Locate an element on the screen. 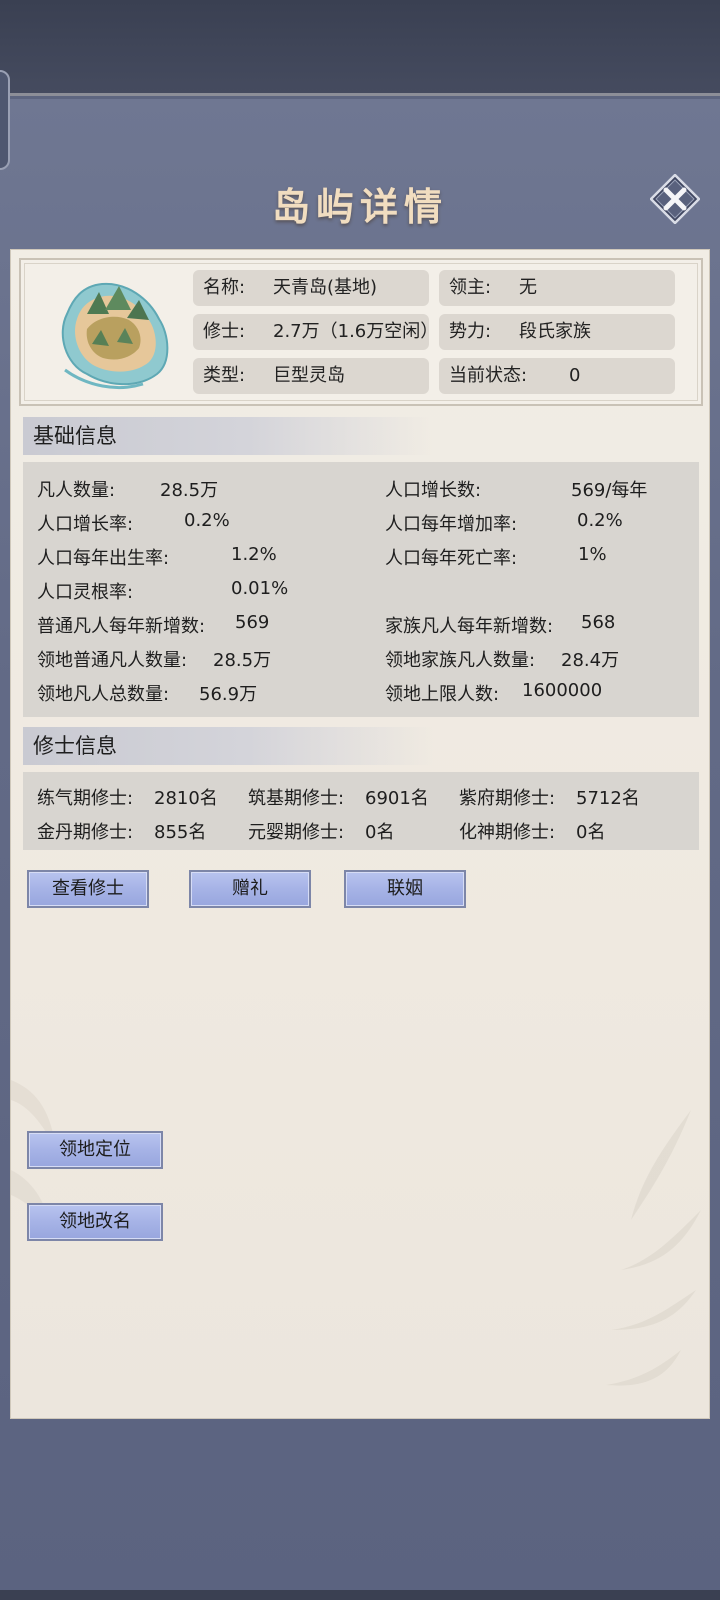  nascent-value: 0名 is located at coordinates (380, 832).